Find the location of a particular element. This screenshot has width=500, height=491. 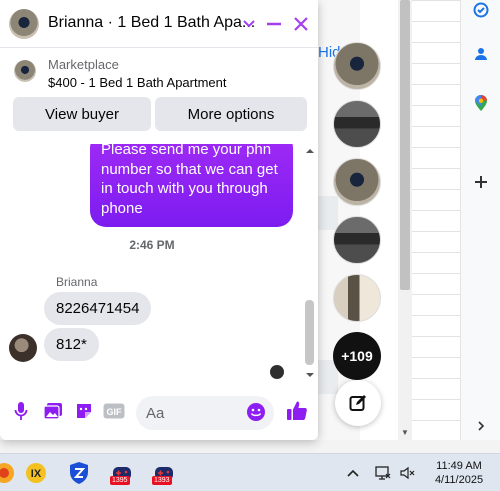

chevron-down-icon is located at coordinates (249, 24).